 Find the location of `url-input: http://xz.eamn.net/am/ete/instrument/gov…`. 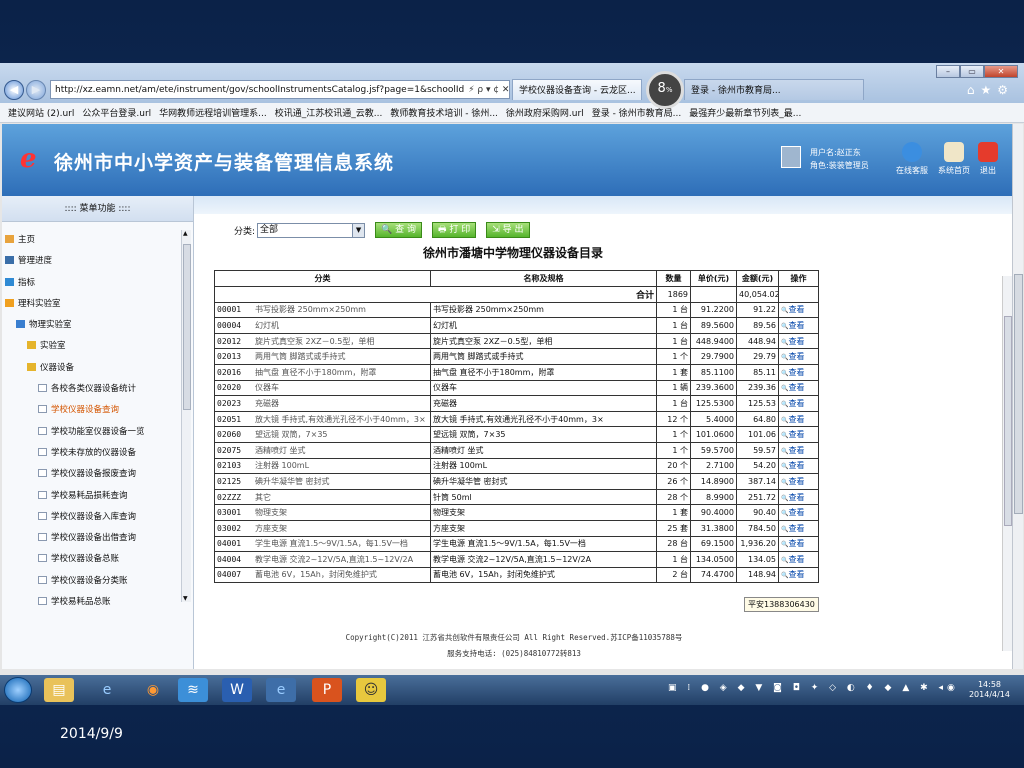

url-input: http://xz.eamn.net/am/ete/instrument/gov… is located at coordinates (280, 89).